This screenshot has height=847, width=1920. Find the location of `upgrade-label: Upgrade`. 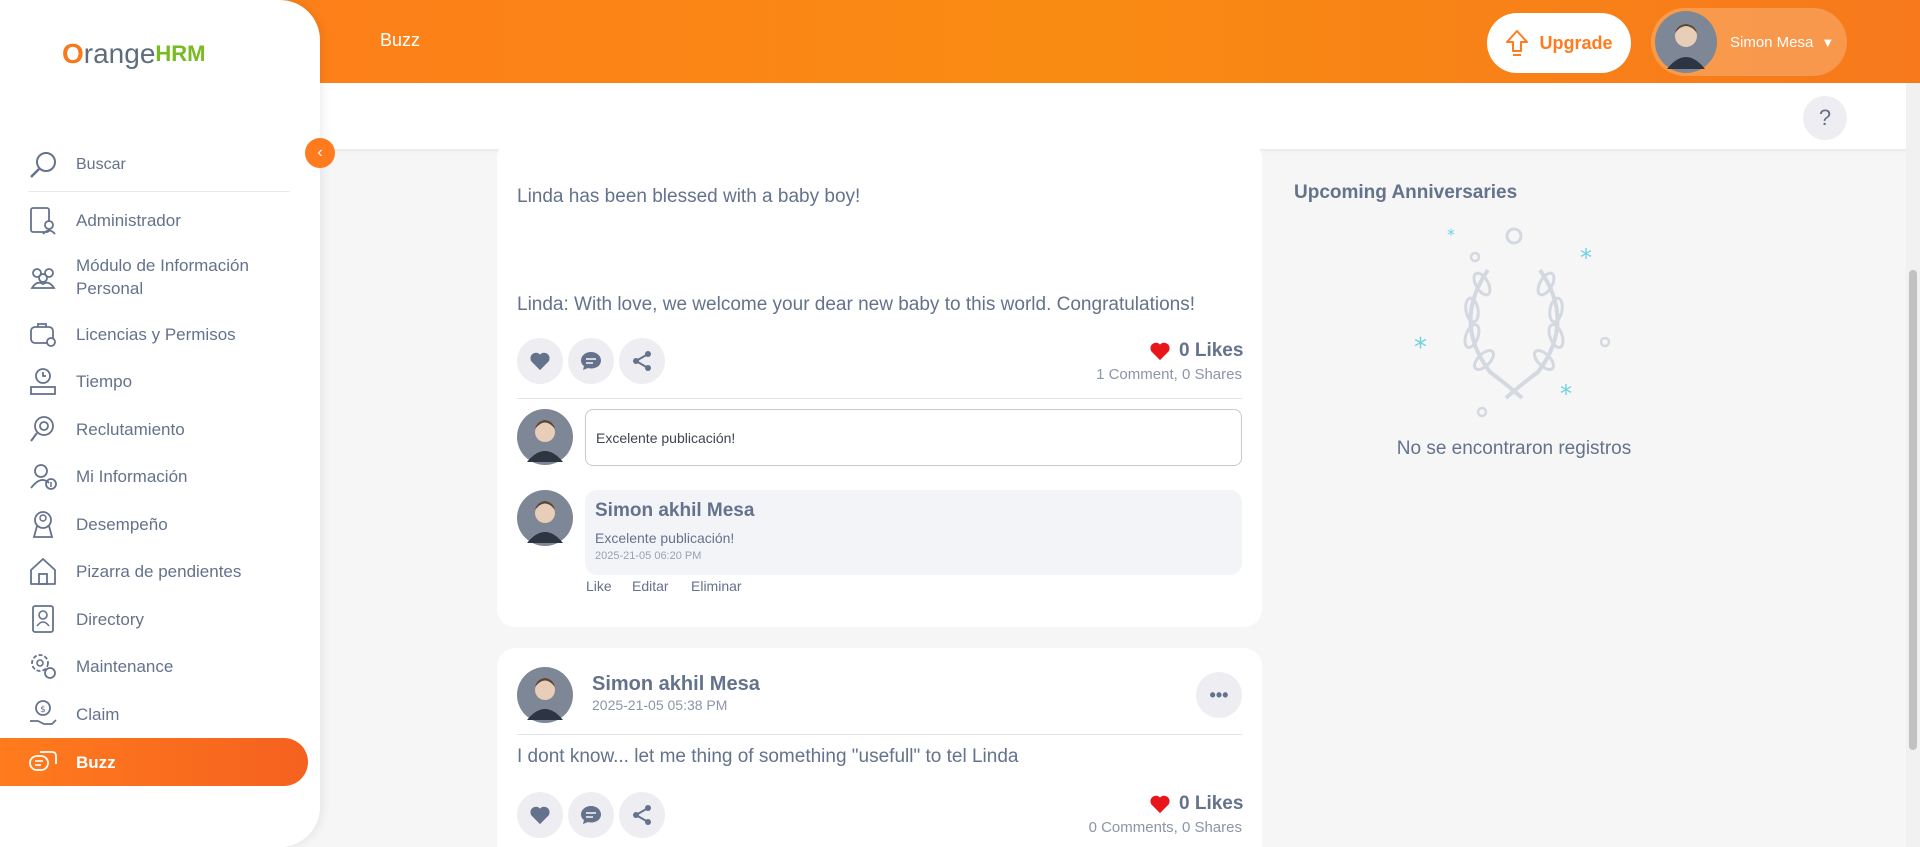

upgrade-label: Upgrade is located at coordinates (1576, 42).